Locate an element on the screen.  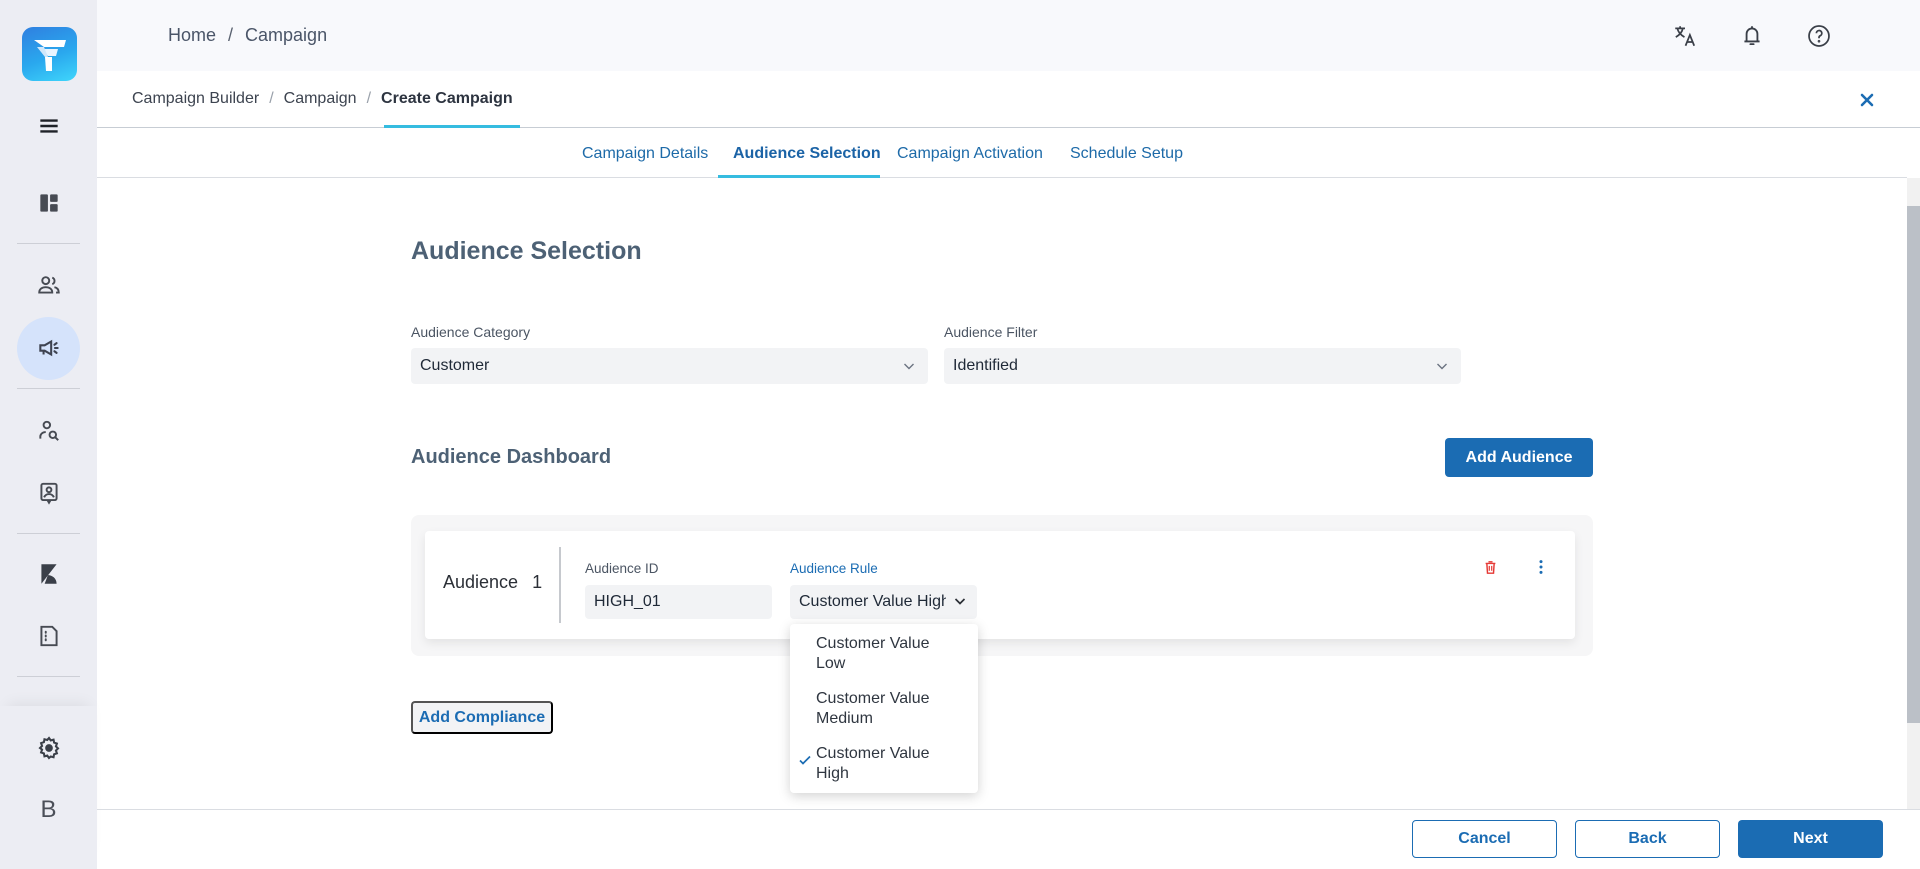
audience-filter-label: Audience Filter is located at coordinates (991, 332).